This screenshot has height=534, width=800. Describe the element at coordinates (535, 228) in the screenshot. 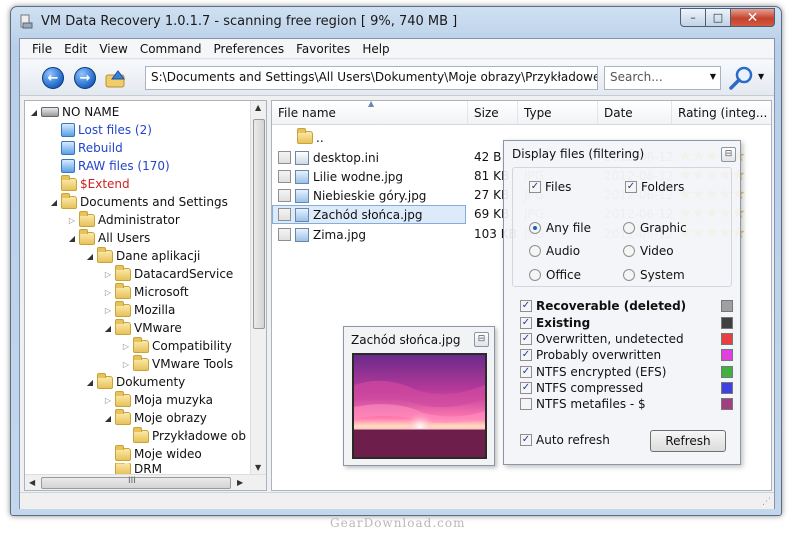

I see `radio-selected-icon` at that location.